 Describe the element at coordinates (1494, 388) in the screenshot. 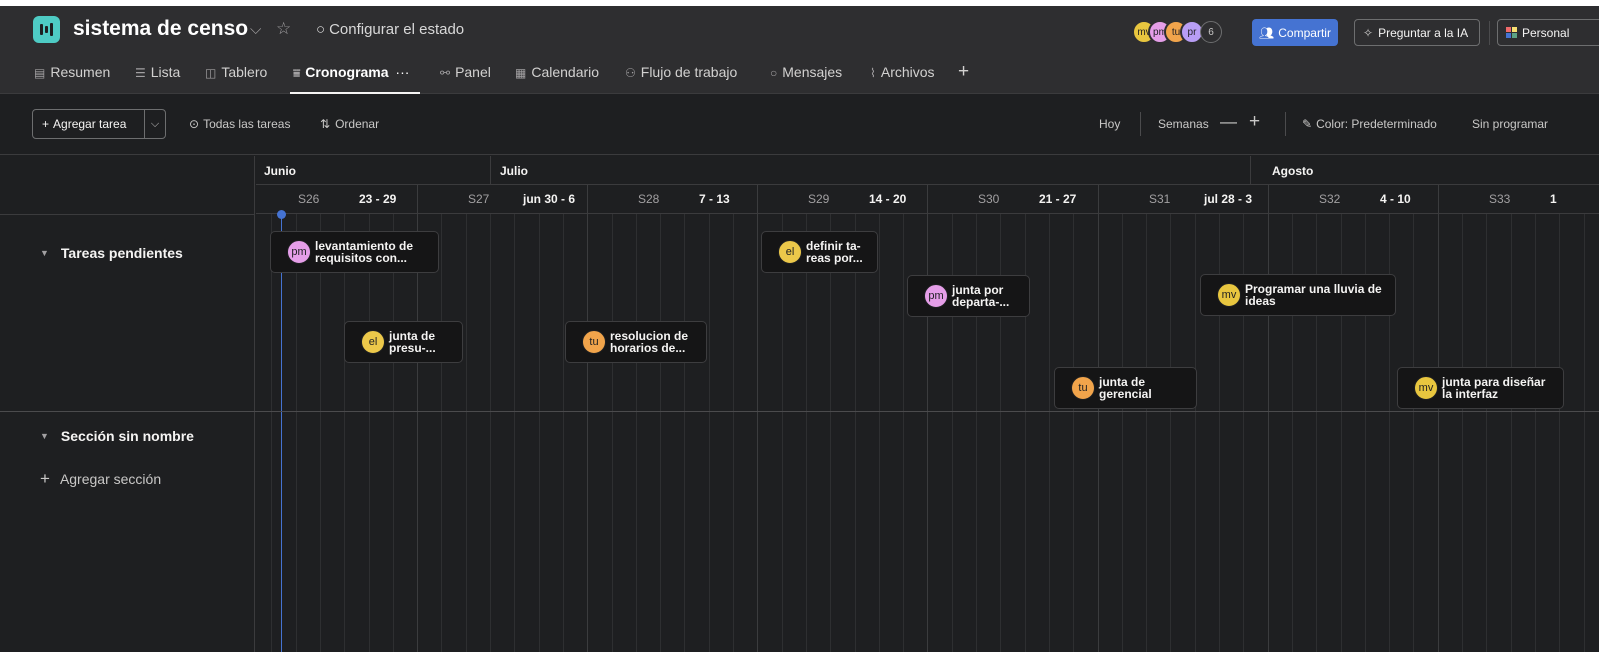

I see `task-name: junta para diseñar la interfaz` at that location.